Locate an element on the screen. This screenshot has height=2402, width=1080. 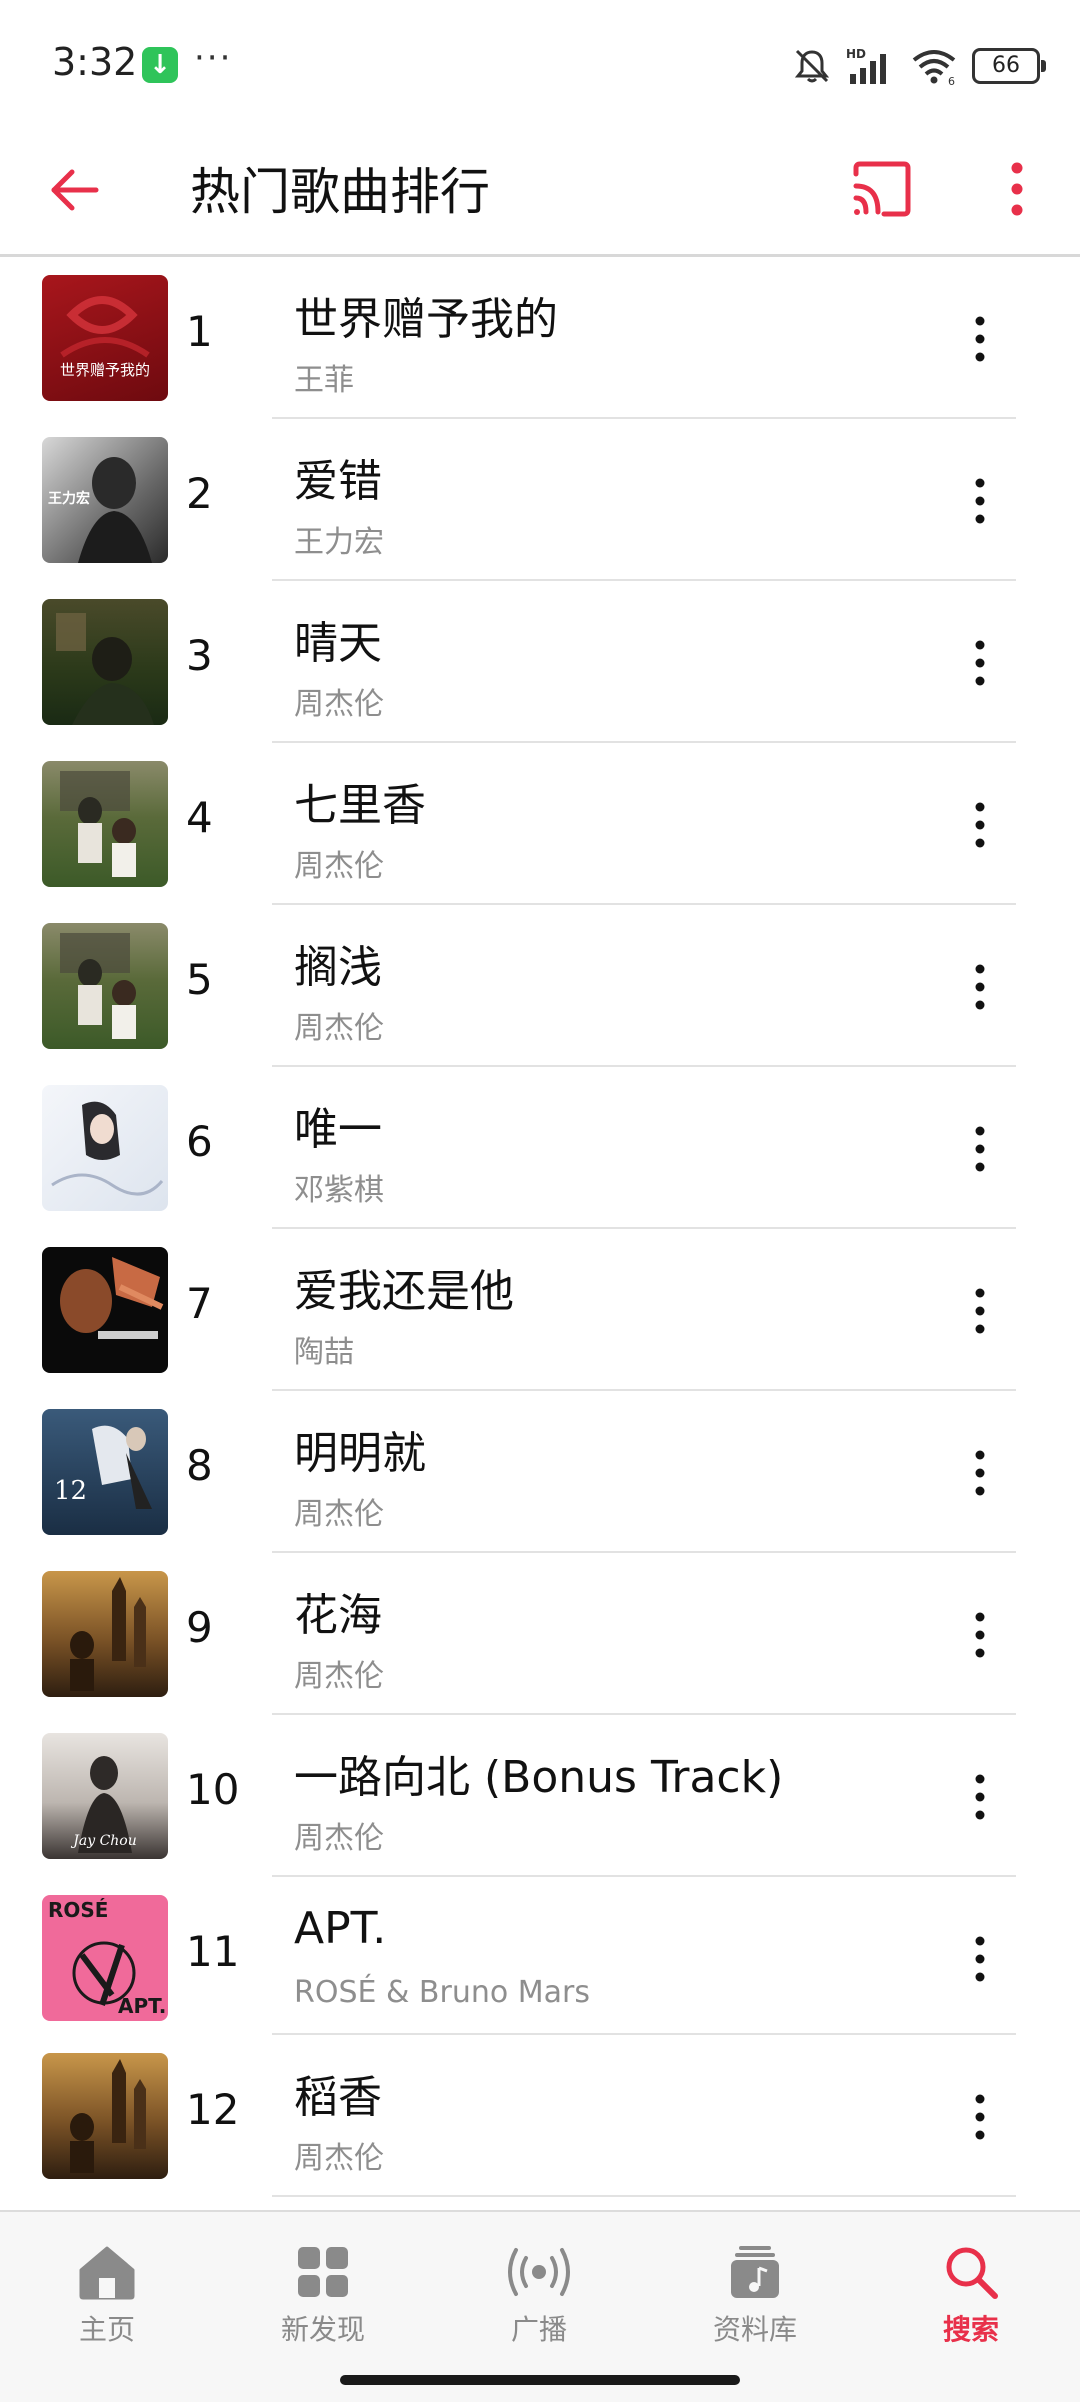
song-row: 4 七里香 周杰伦 is located at coordinates (540, 824).